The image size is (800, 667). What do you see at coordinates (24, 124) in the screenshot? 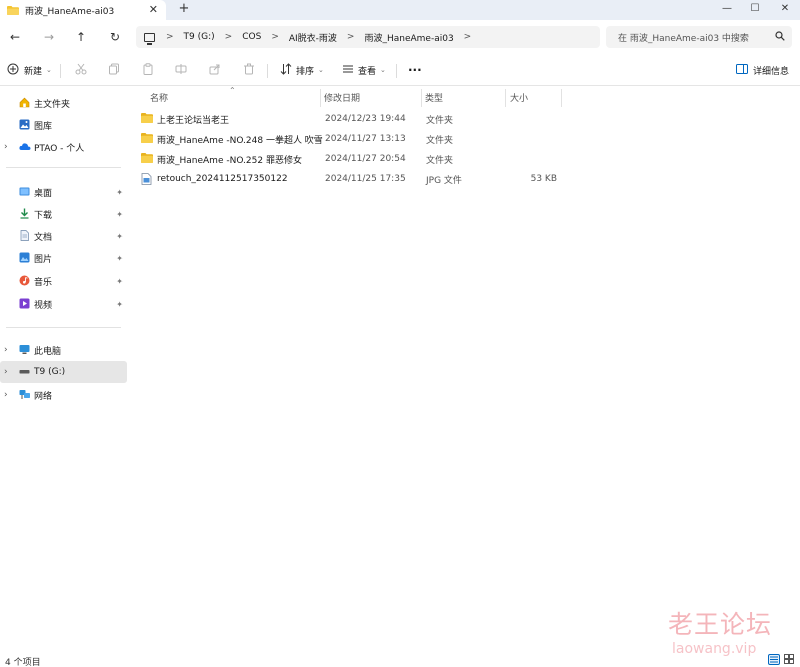
I see `gallery-icon` at bounding box center [24, 124].